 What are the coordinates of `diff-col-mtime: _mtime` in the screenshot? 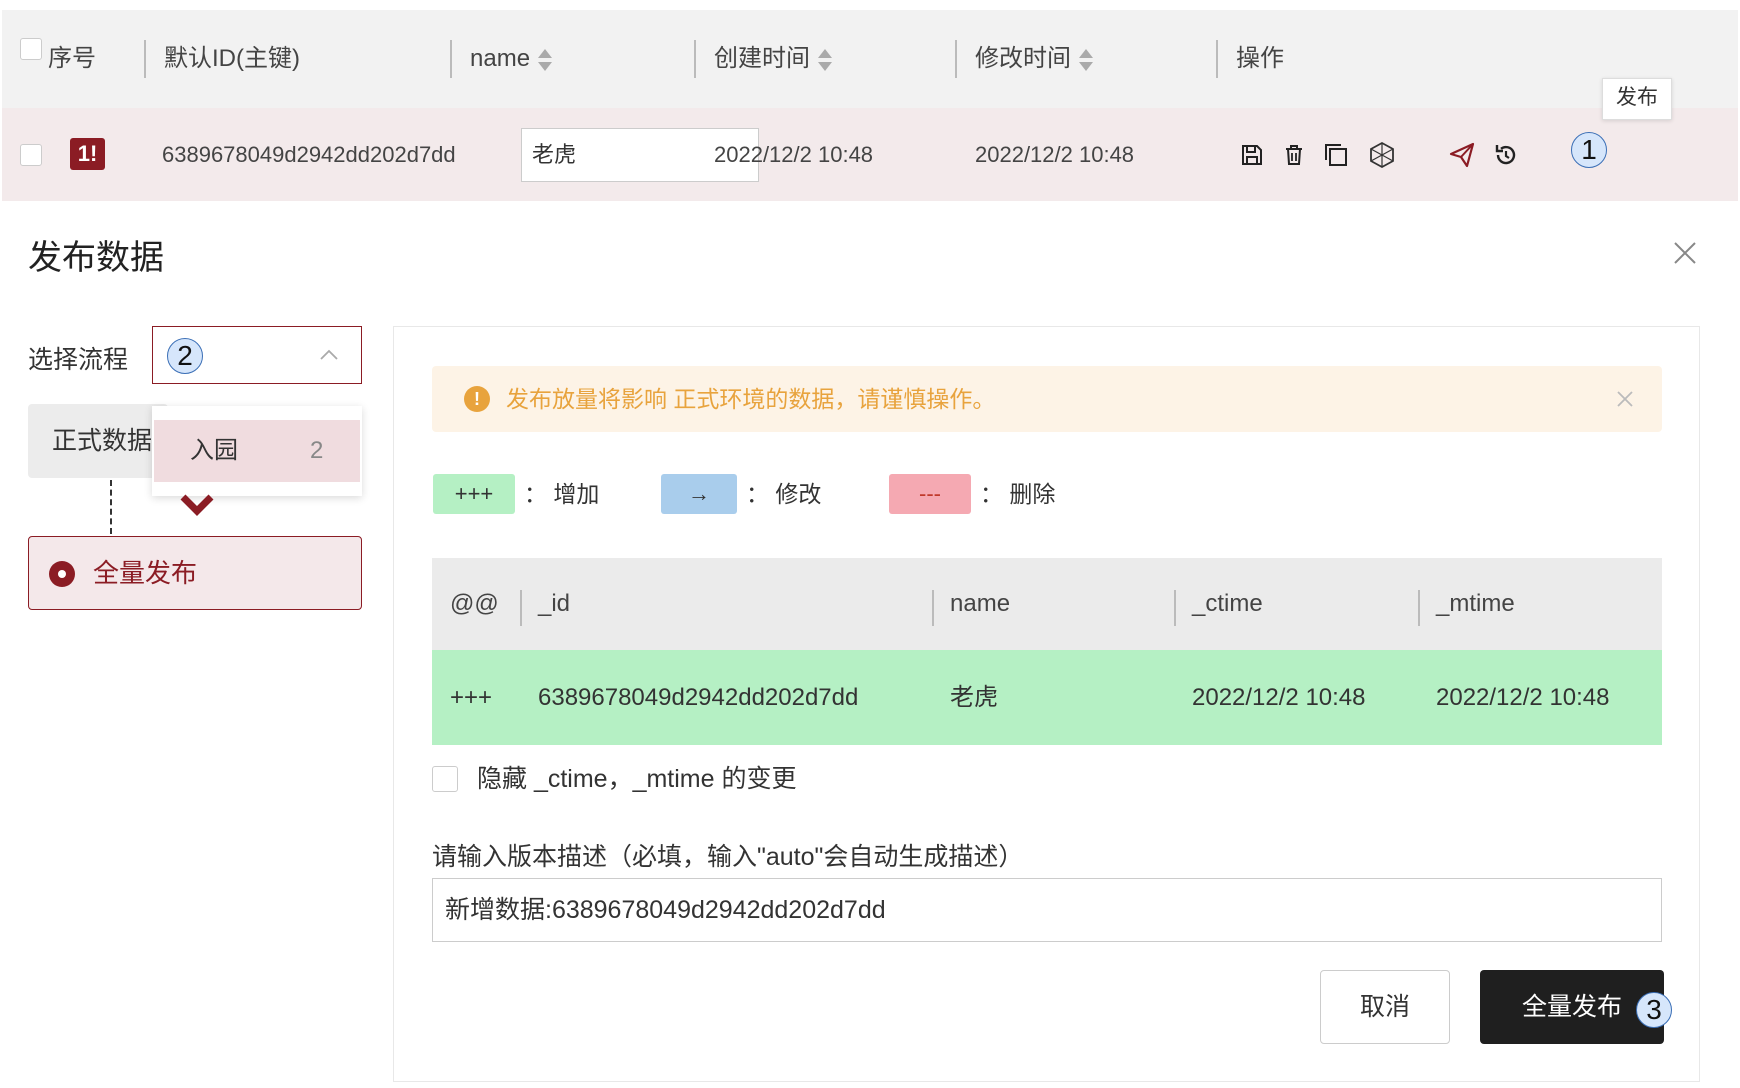 It's located at (1466, 604).